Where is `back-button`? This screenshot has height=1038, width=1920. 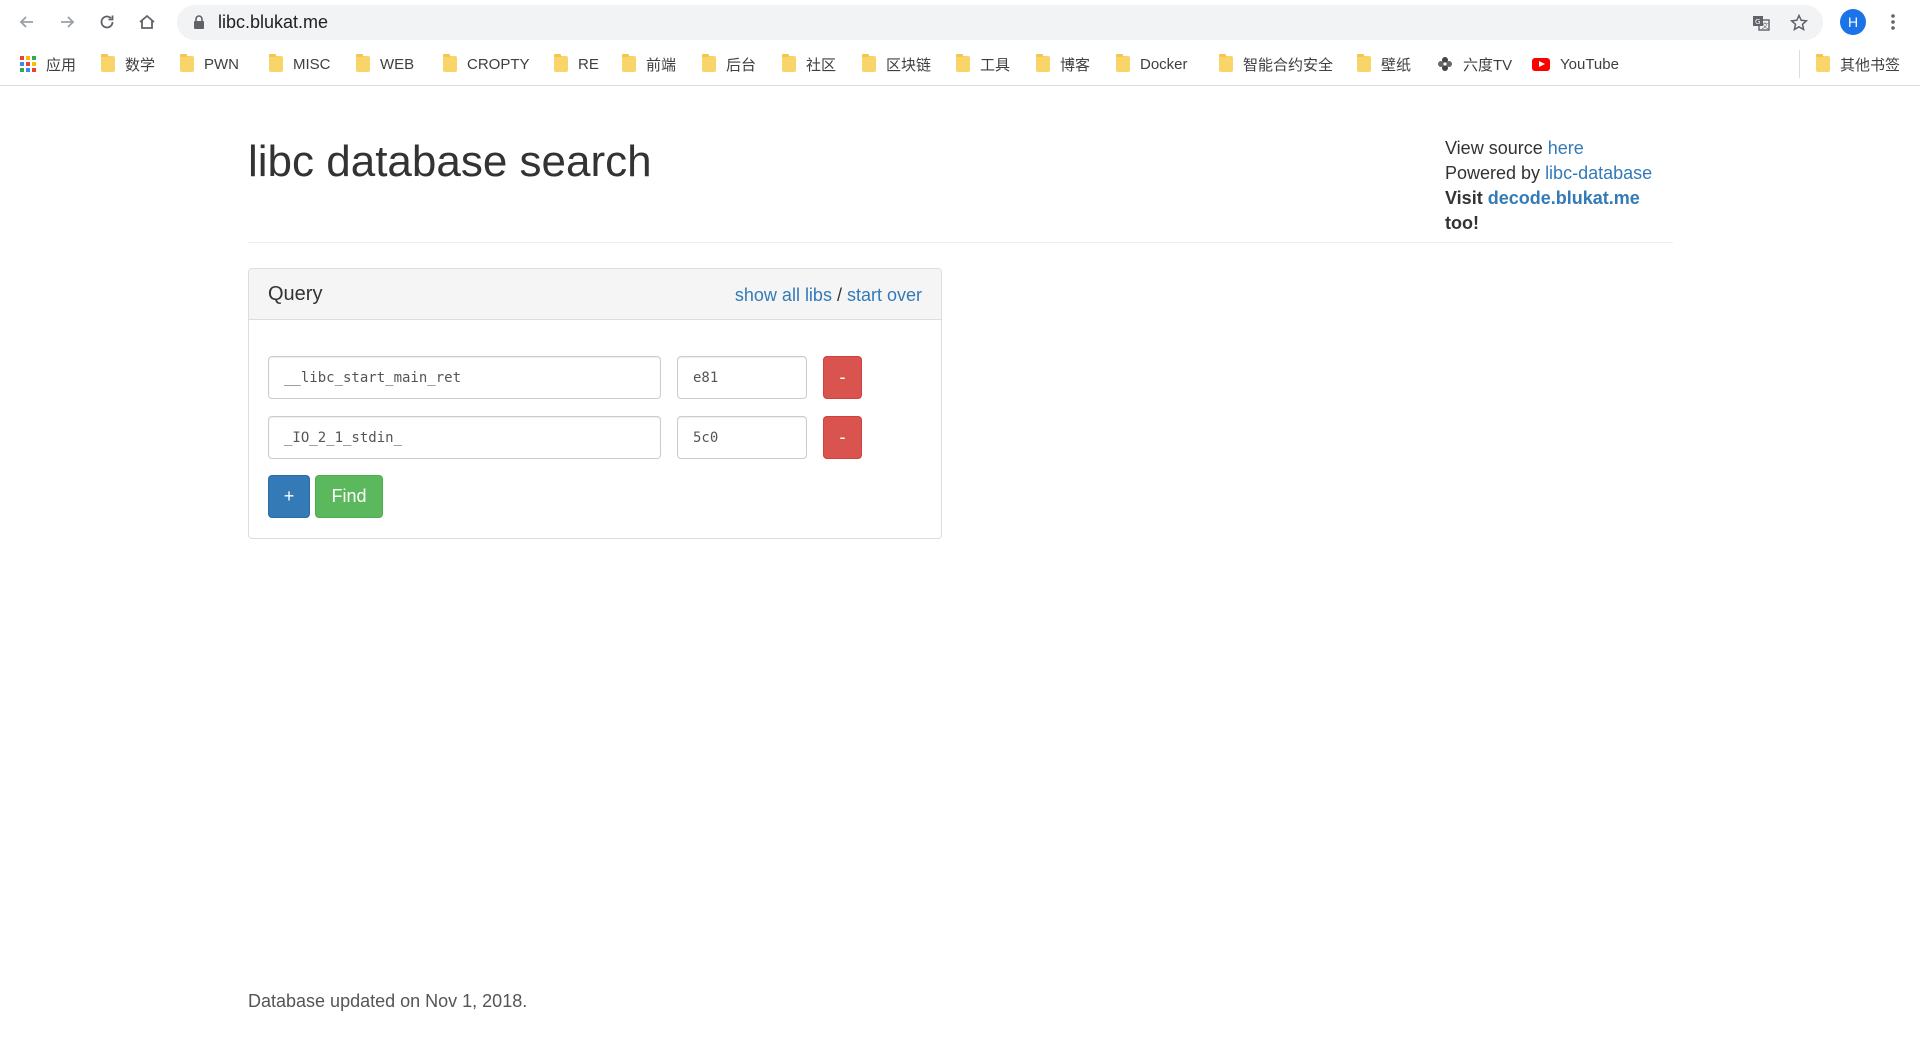 back-button is located at coordinates (27, 22).